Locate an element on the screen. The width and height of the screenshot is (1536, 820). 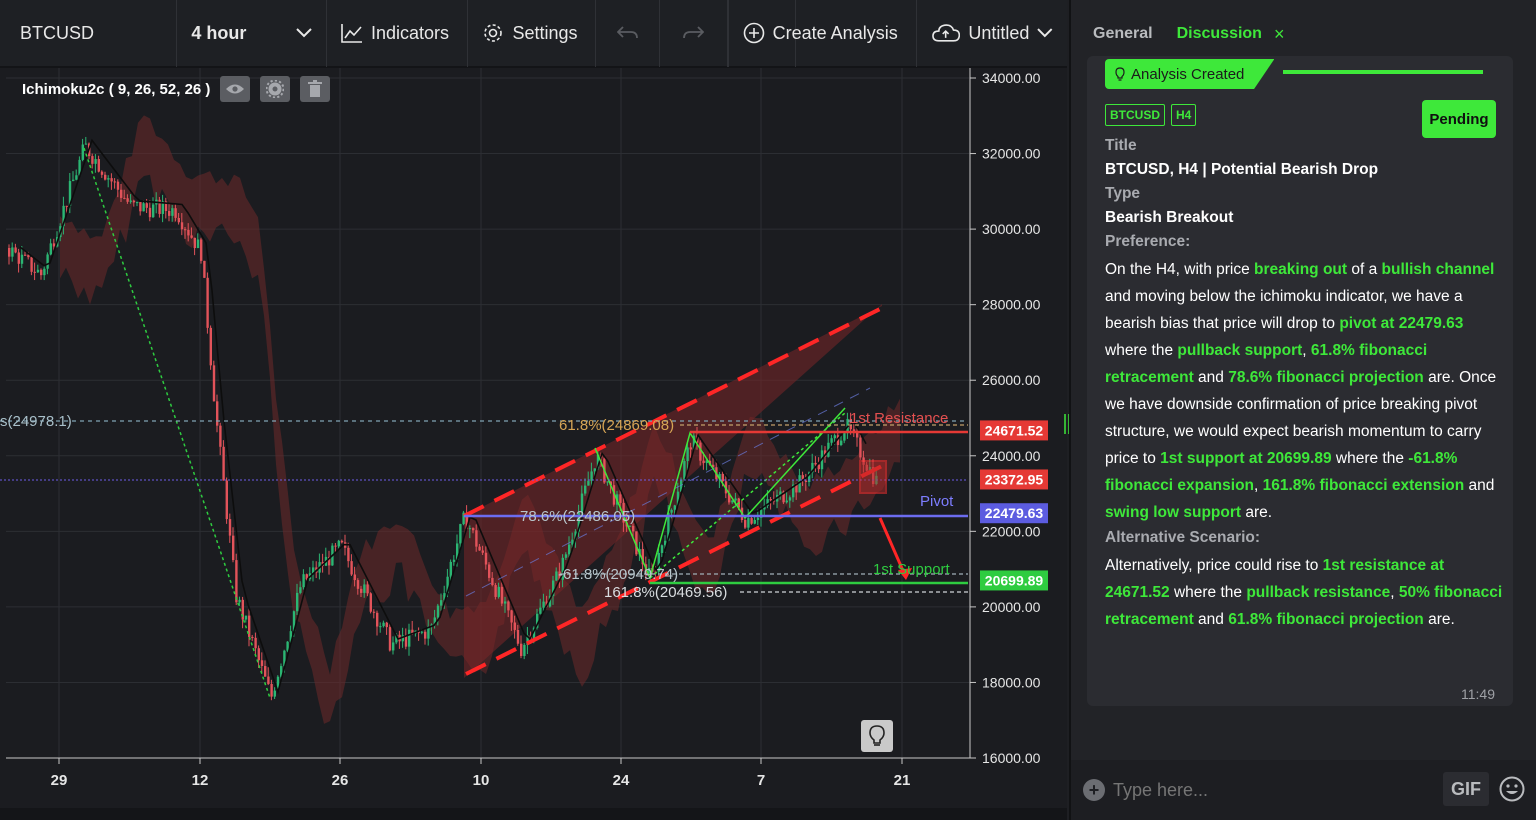
tag-symbol: BTCUSD is located at coordinates (1135, 115).